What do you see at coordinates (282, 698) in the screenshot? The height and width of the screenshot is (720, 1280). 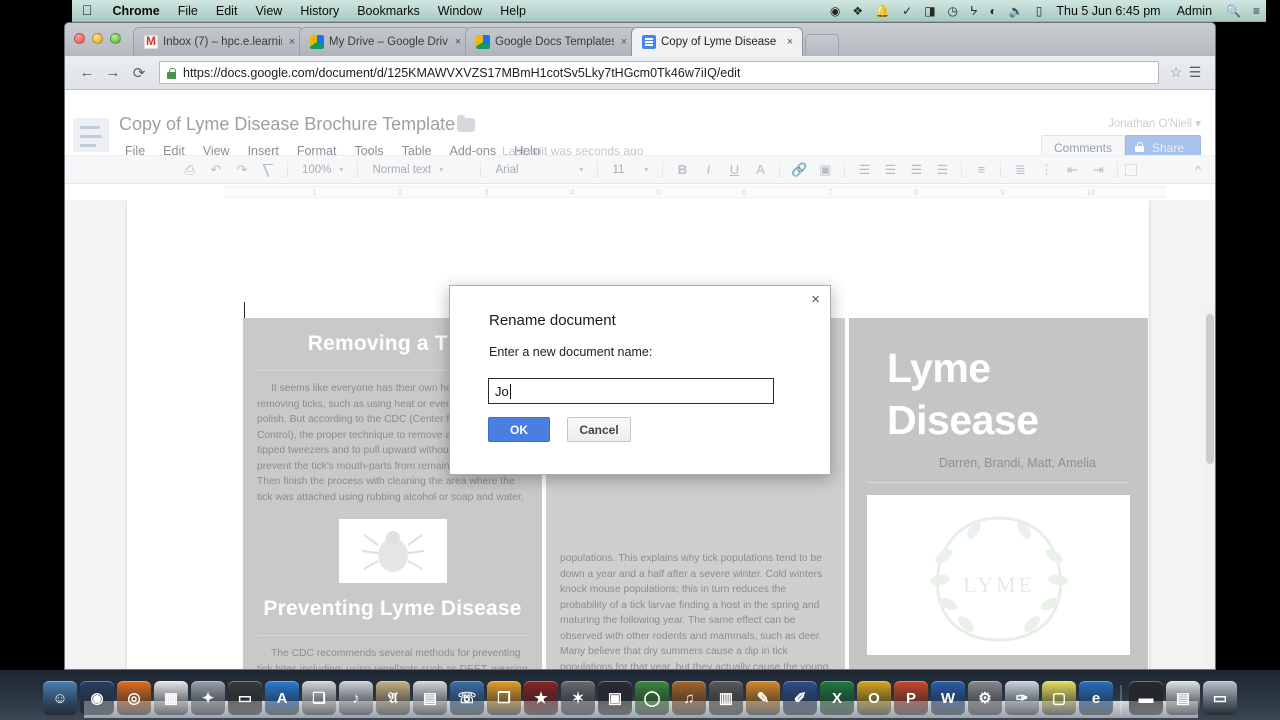 I see `dock-icon-app-store: A` at bounding box center [282, 698].